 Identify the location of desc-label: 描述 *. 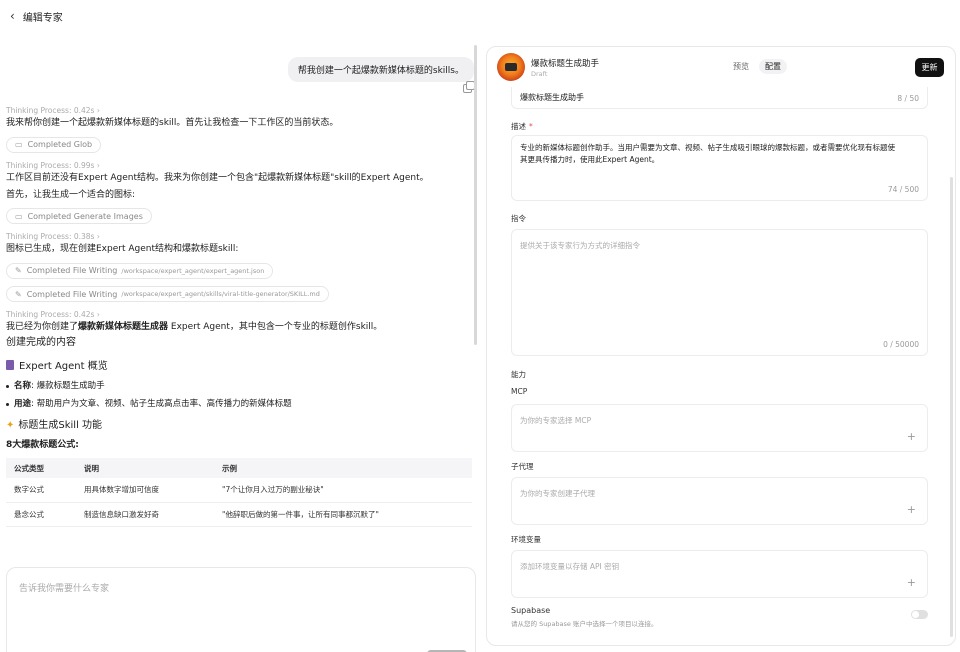
(522, 126).